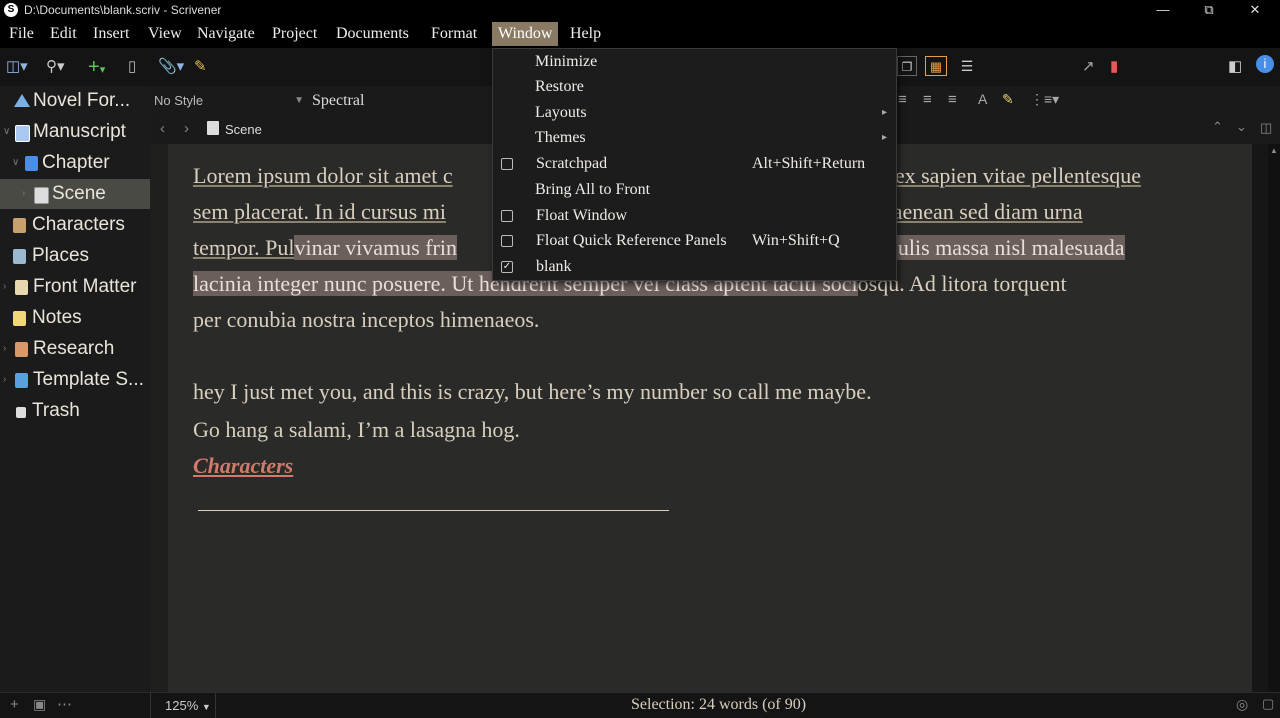 Image resolution: width=1280 pixels, height=718 pixels. Describe the element at coordinates (132, 67) in the screenshot. I see `trash-toolbar-icon: ▯` at that location.